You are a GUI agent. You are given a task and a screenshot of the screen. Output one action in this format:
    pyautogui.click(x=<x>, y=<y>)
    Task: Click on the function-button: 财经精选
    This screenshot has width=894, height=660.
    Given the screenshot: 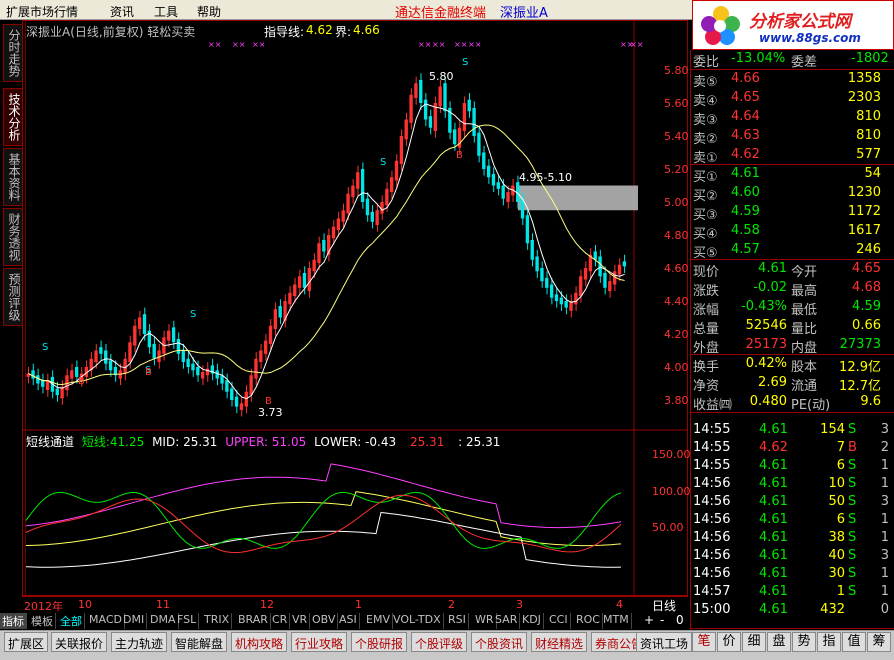 What is the action you would take?
    pyautogui.click(x=559, y=642)
    